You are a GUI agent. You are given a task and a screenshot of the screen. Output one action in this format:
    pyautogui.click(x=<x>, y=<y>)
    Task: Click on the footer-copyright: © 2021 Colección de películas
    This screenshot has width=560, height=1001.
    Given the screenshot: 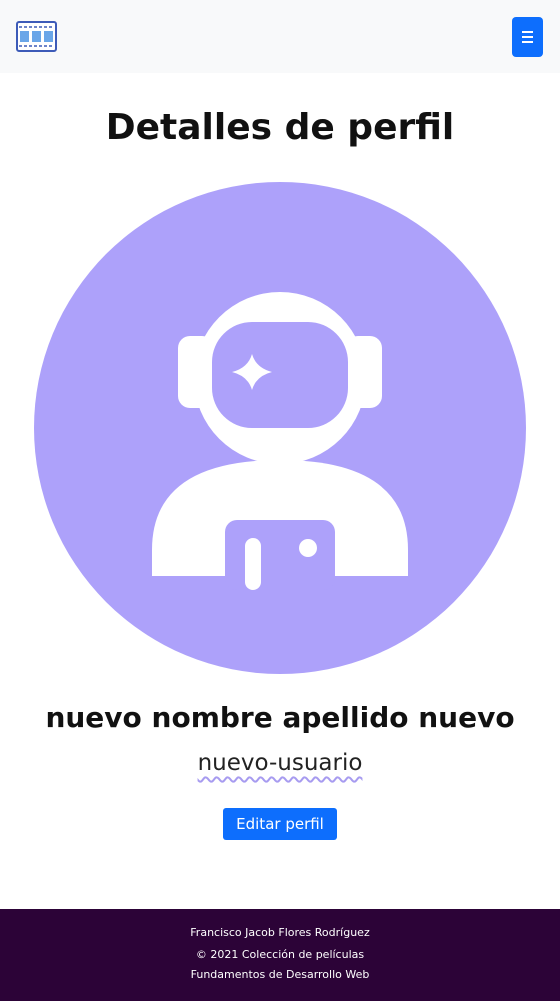 What is the action you would take?
    pyautogui.click(x=280, y=954)
    